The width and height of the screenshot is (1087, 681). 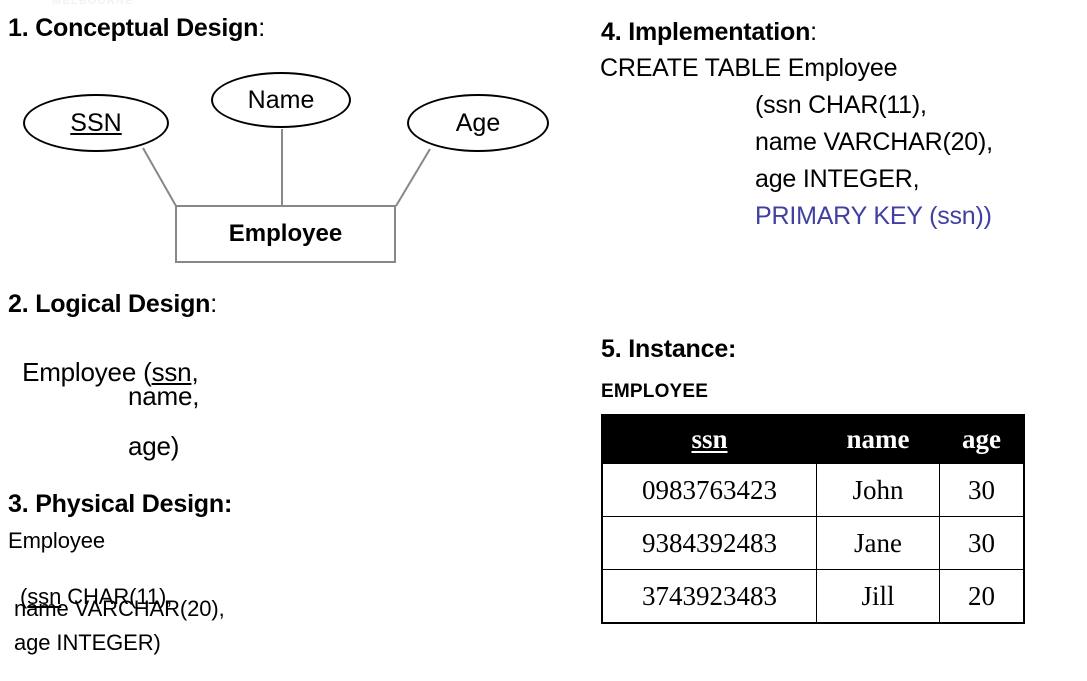 I want to click on instance-step-number: 5., so click(x=611, y=349).